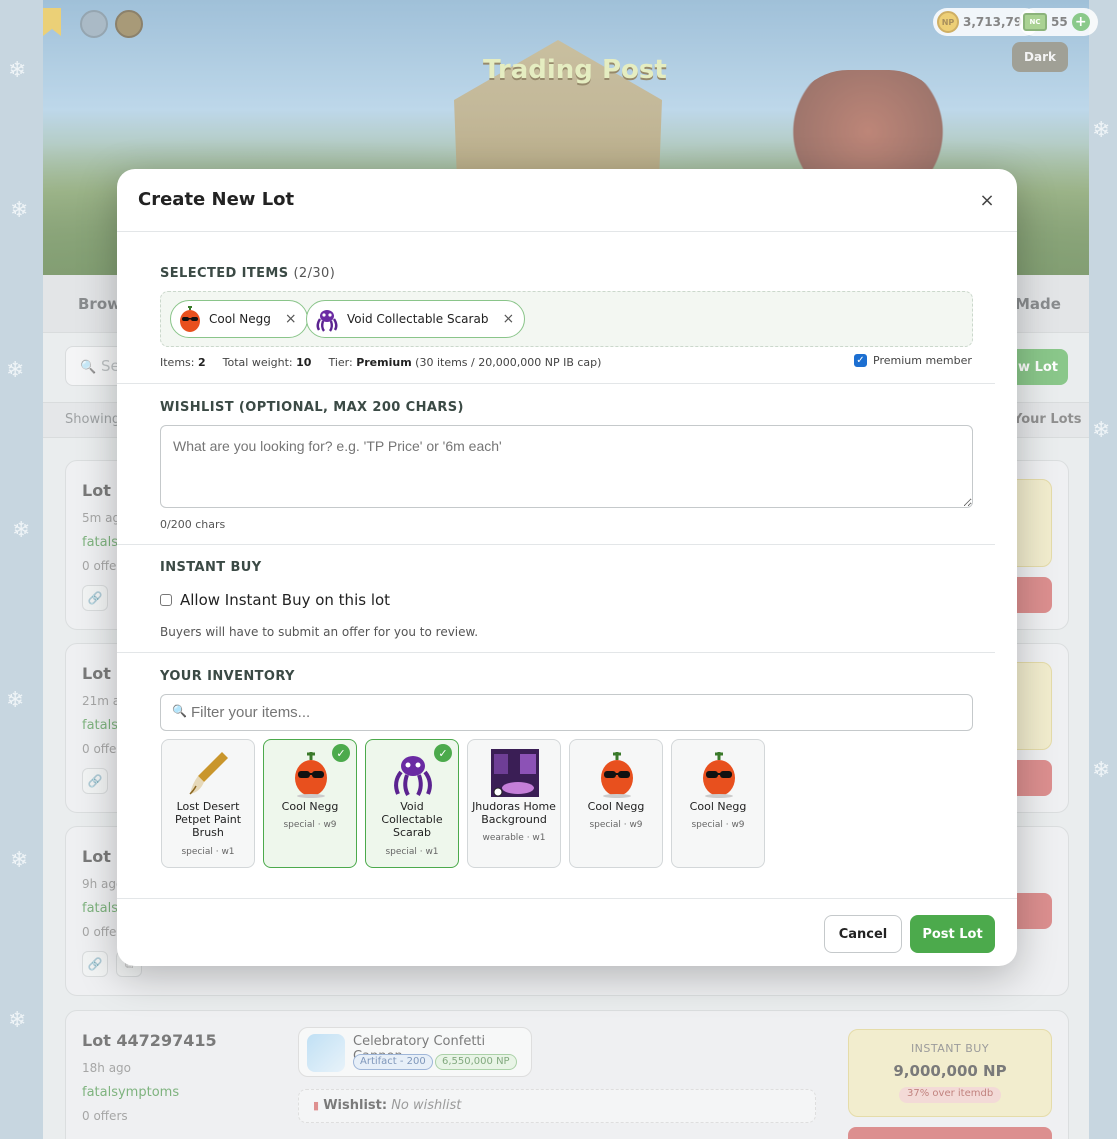 The image size is (1117, 1139). What do you see at coordinates (312, 407) in the screenshot?
I see `wishlist-heading: WISHLIST (OPTIONAL, MAX 200 CHARS)` at bounding box center [312, 407].